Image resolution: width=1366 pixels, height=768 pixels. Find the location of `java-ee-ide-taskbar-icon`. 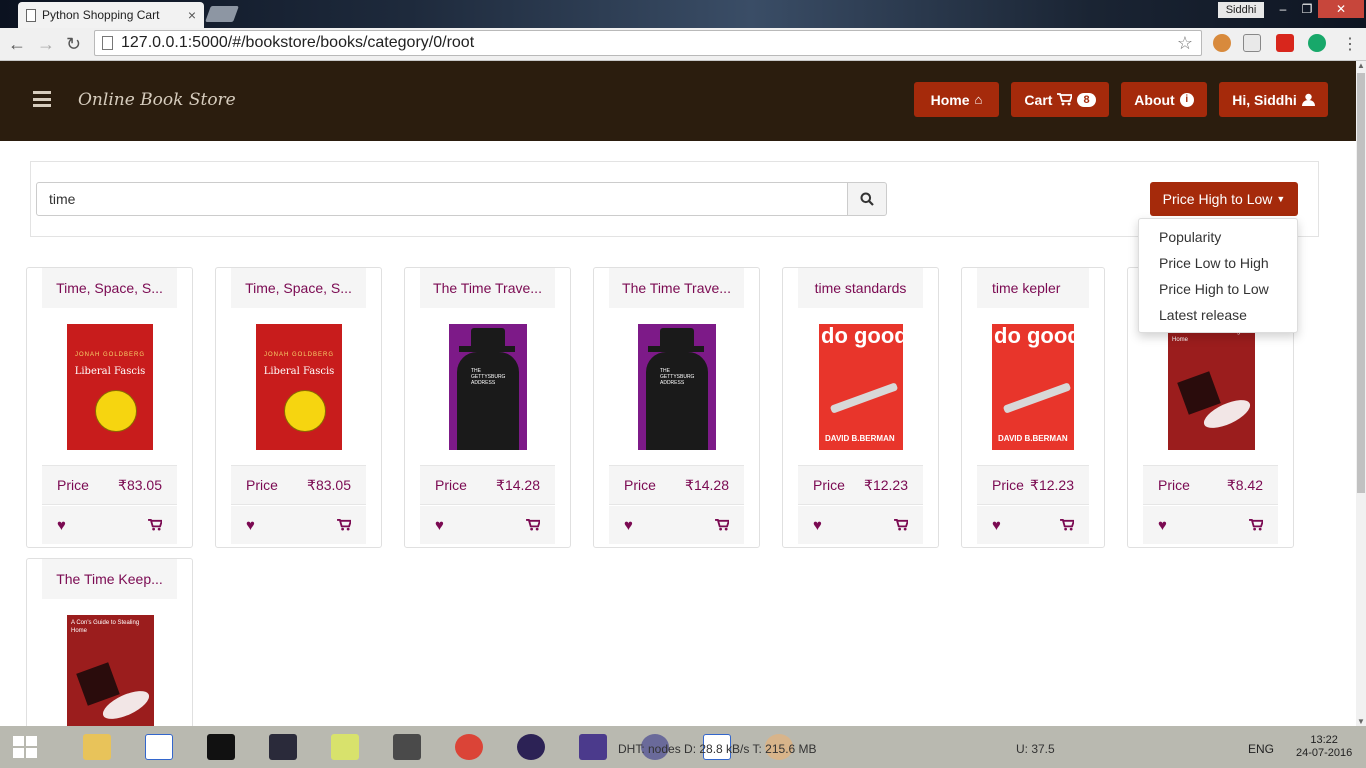

java-ee-ide-taskbar-icon is located at coordinates (593, 747).